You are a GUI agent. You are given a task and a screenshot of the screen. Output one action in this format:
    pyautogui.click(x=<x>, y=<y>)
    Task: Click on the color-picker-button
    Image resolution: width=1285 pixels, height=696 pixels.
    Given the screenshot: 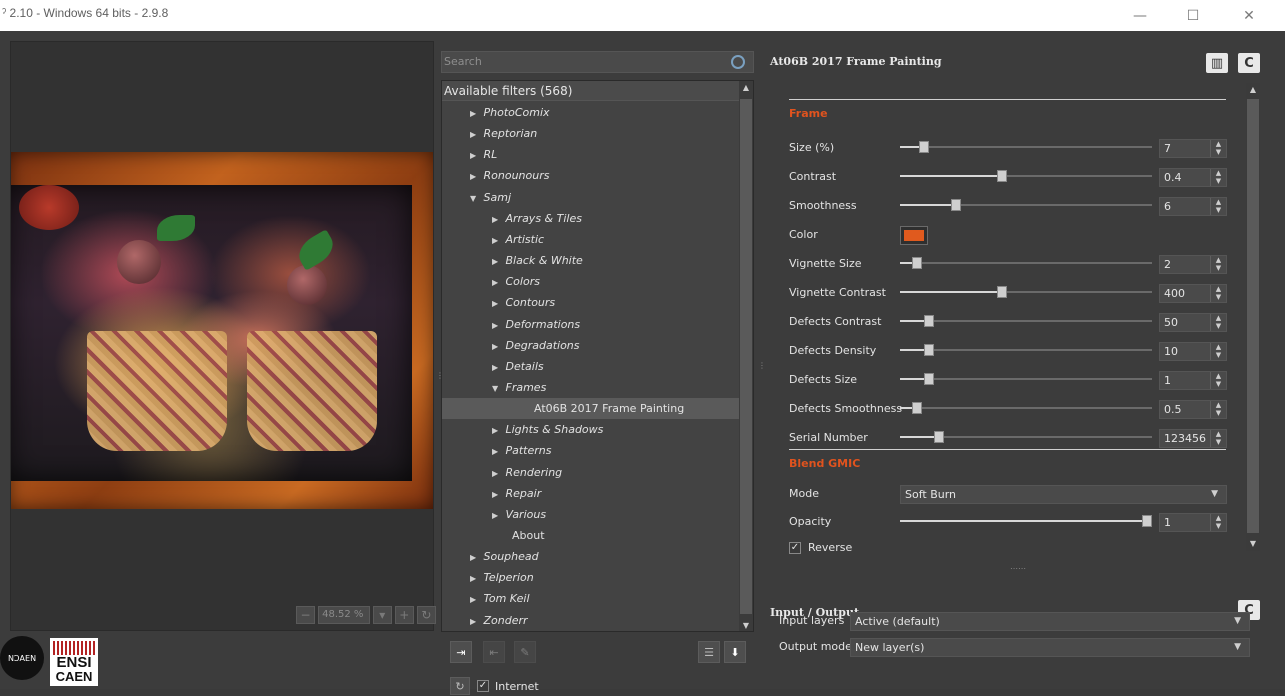 What is the action you would take?
    pyautogui.click(x=914, y=235)
    